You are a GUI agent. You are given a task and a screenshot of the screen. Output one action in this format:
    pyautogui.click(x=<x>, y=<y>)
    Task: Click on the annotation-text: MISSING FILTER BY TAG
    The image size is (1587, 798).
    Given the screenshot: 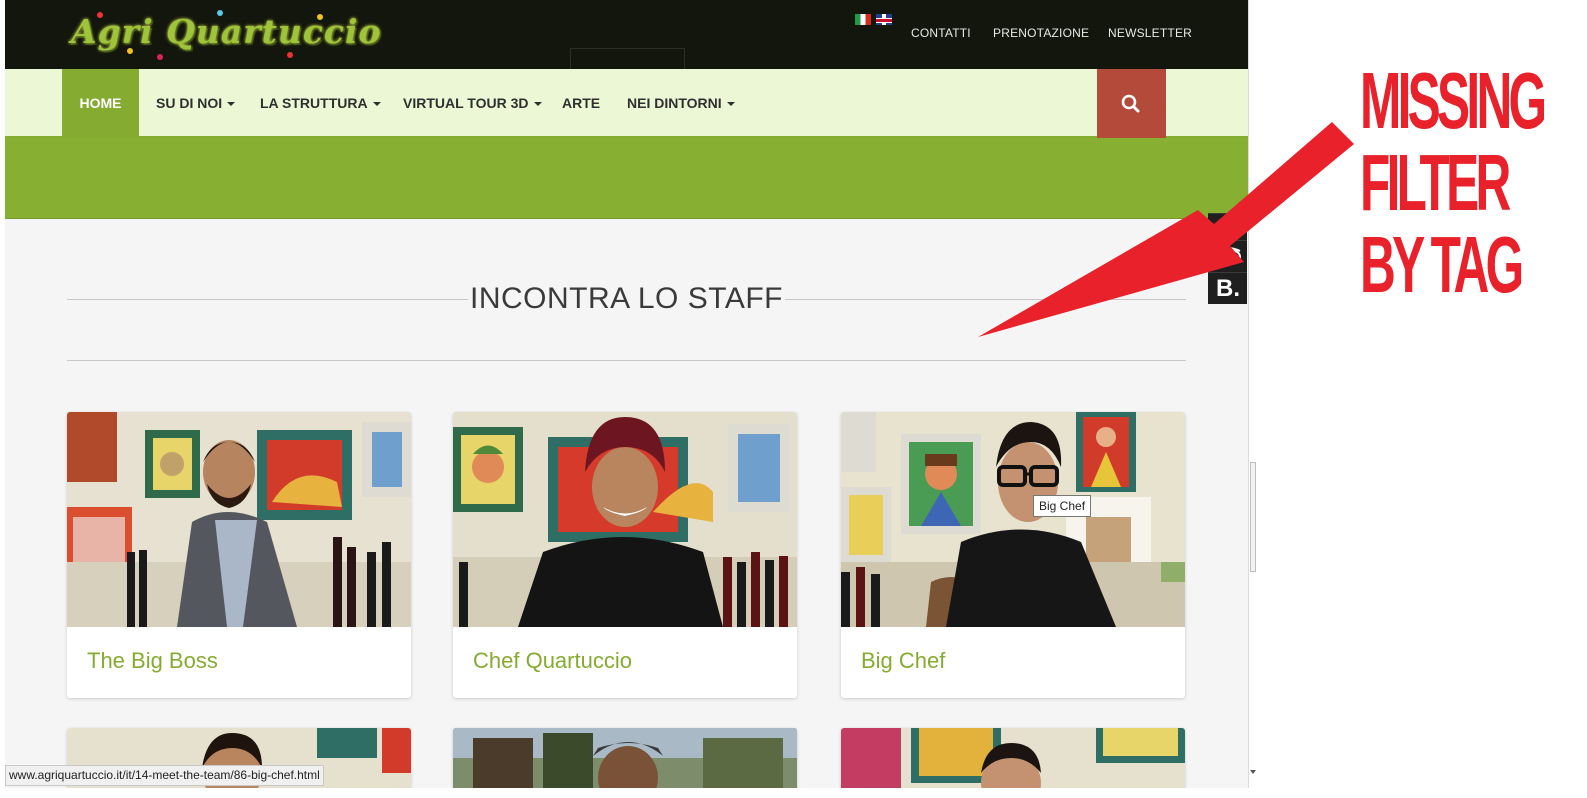 What is the action you would take?
    pyautogui.click(x=1453, y=182)
    